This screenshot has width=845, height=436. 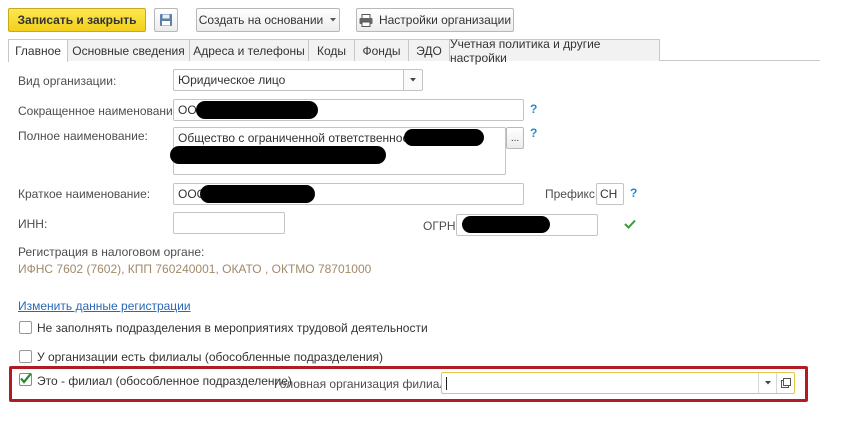 I want to click on prefix-value: СН, so click(x=609, y=194).